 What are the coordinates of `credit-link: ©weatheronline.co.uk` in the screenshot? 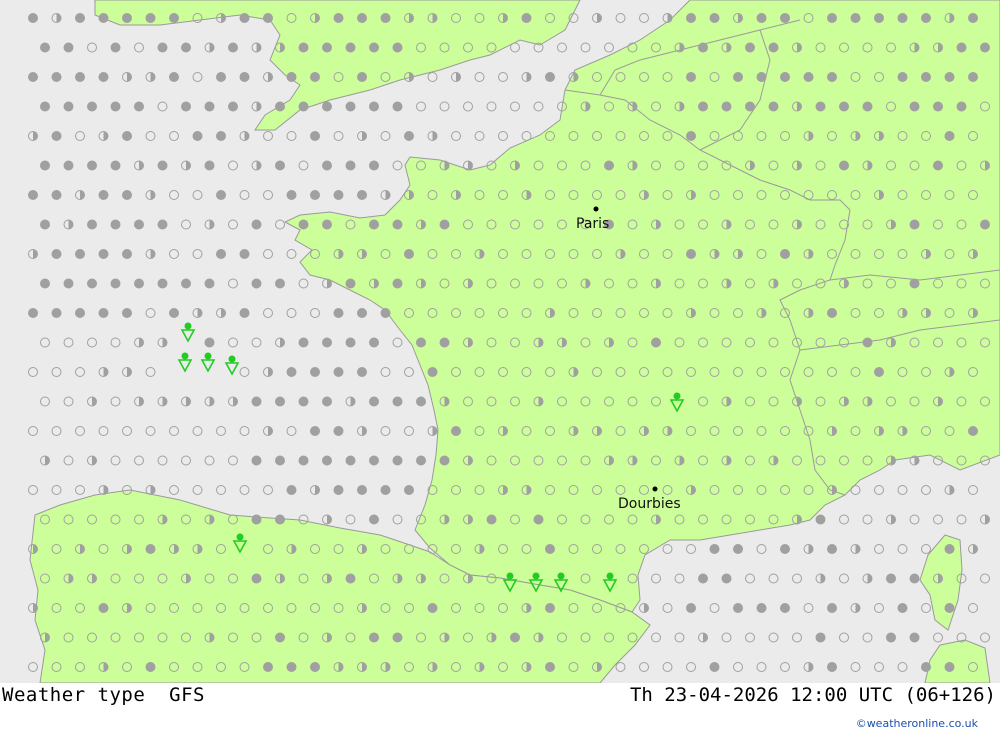 It's located at (917, 723).